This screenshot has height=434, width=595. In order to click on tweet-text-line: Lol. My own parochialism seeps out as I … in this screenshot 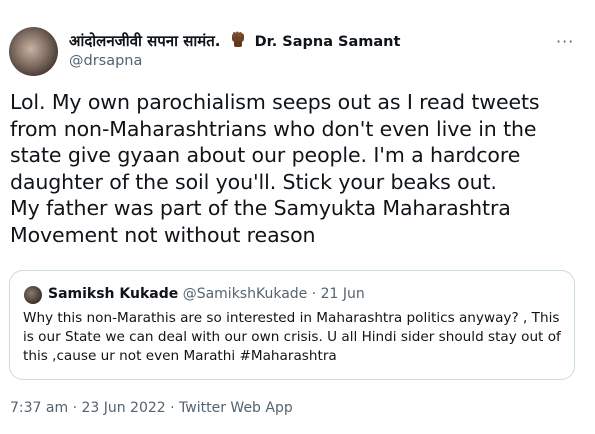, I will do `click(275, 102)`.